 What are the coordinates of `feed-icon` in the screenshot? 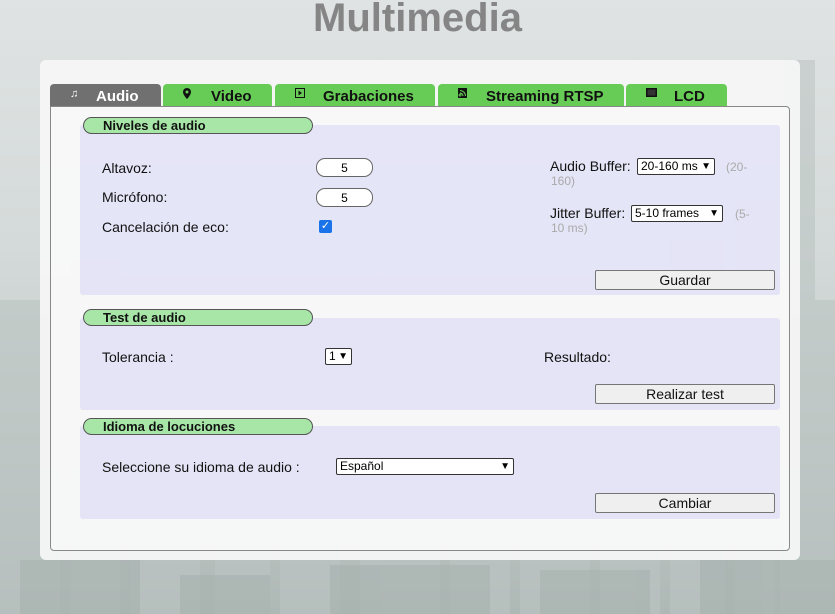 It's located at (462, 94).